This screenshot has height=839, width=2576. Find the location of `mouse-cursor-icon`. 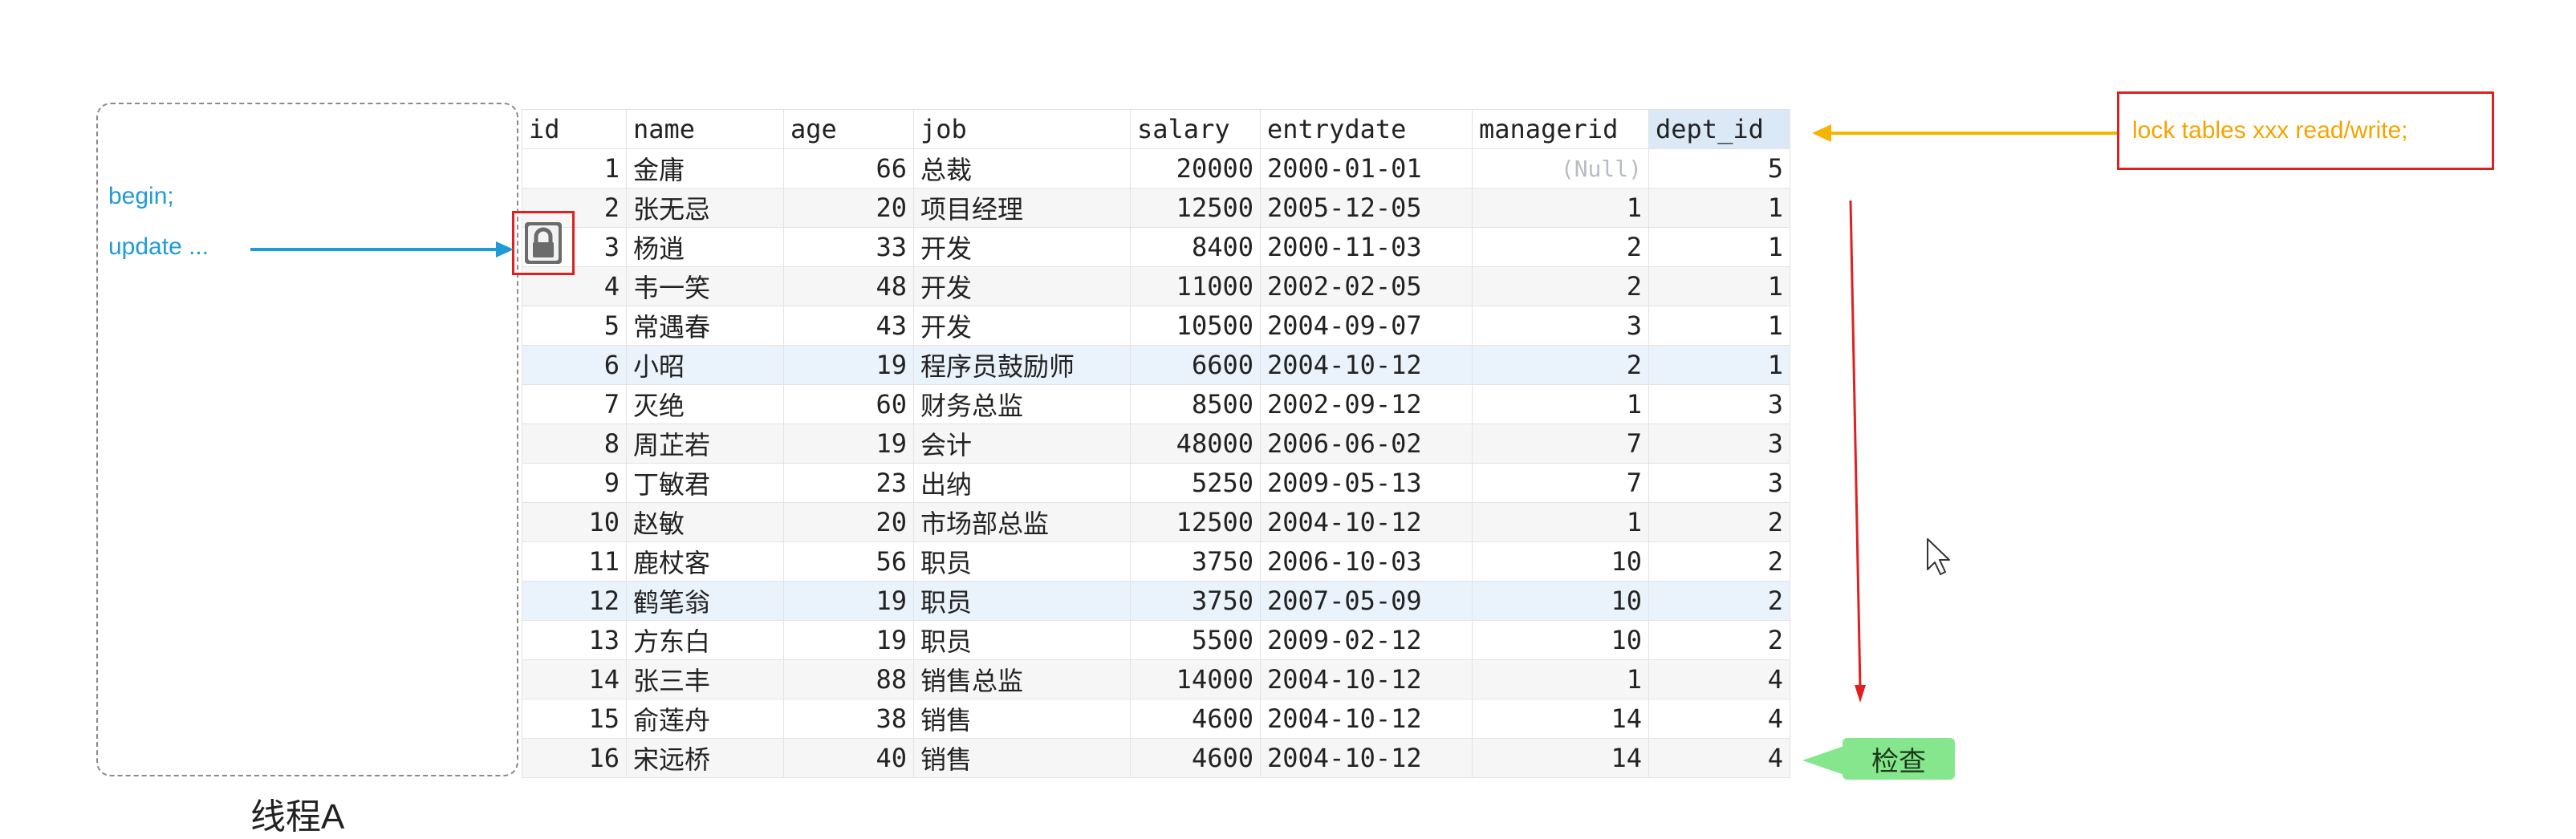

mouse-cursor-icon is located at coordinates (1939, 556).